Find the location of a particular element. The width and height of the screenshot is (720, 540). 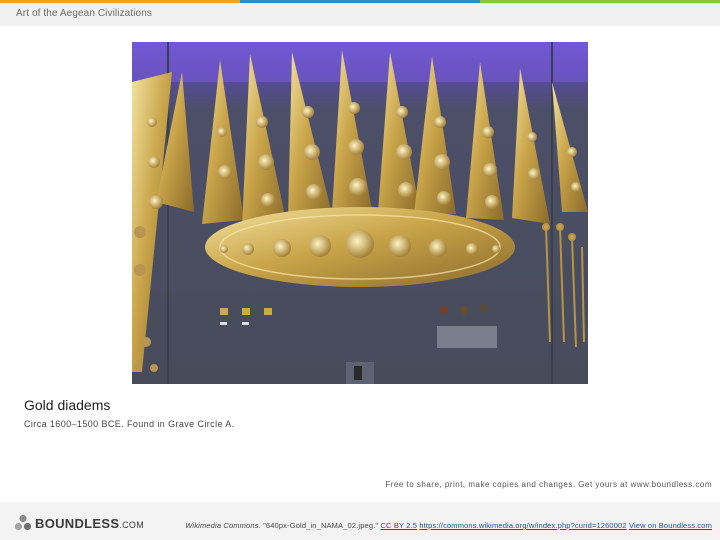

gold-pins is located at coordinates (563, 285).